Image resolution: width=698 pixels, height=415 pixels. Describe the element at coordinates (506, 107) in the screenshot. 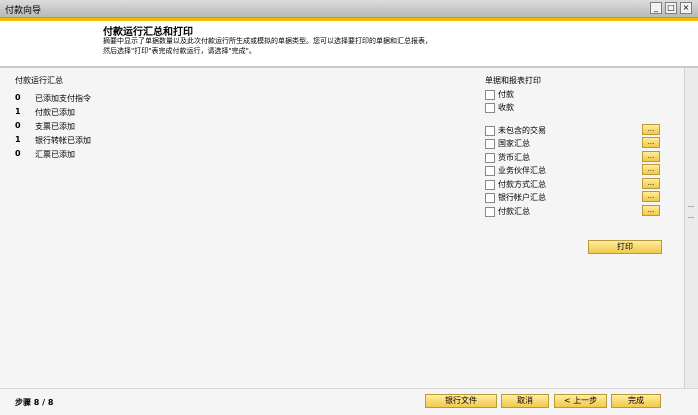

I see `checkbox-label: 收款` at that location.